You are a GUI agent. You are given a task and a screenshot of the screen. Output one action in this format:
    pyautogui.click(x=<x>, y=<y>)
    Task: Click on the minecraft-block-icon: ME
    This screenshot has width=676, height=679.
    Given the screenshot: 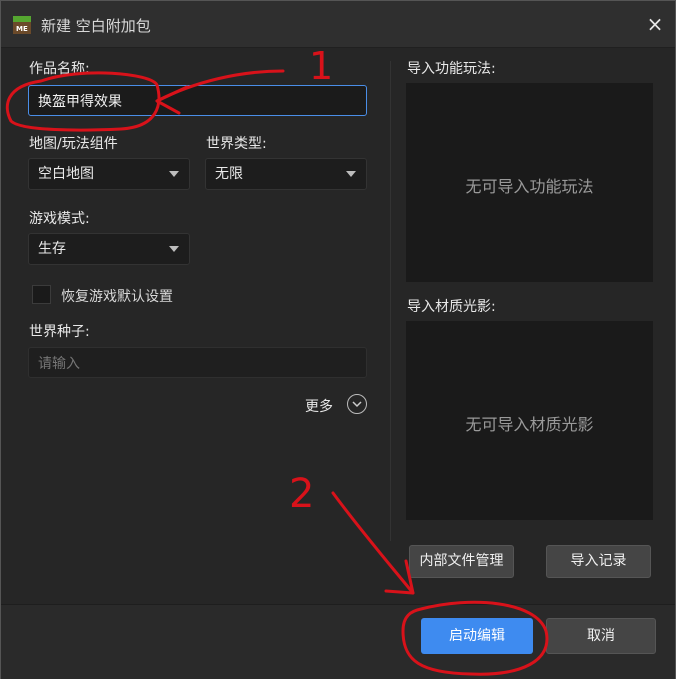 What is the action you would take?
    pyautogui.click(x=22, y=25)
    